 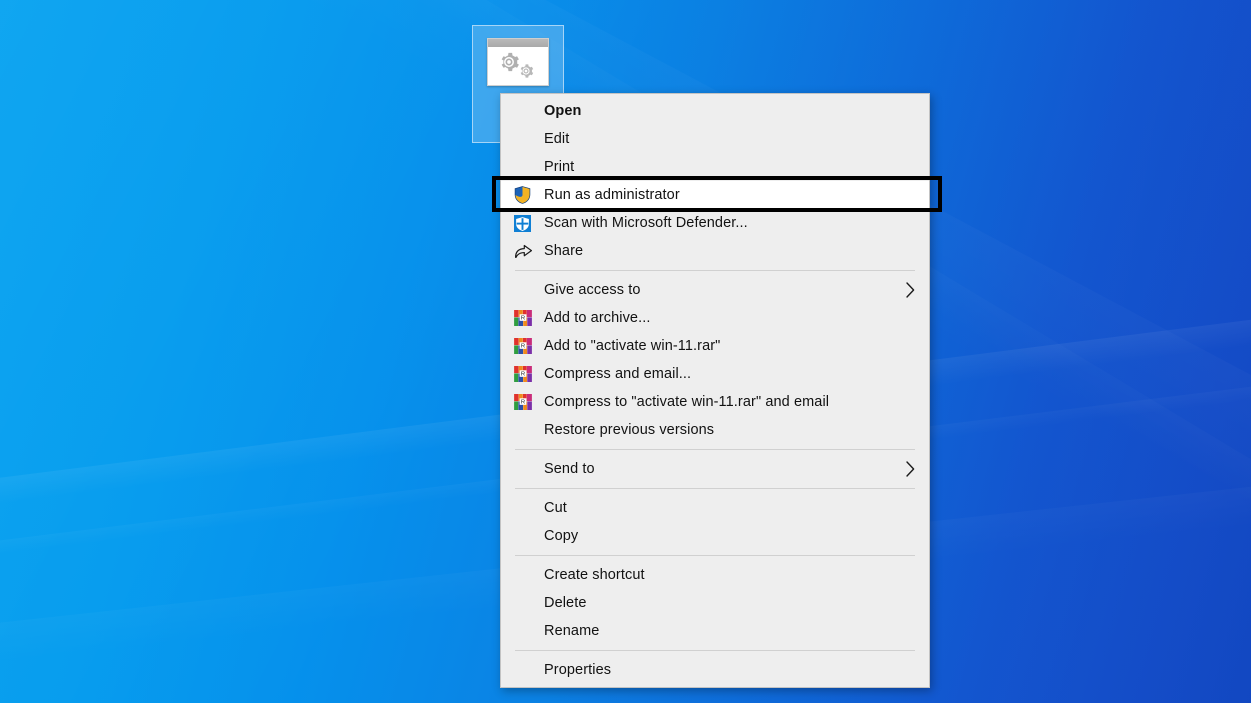 I want to click on menu-item-label: Share, so click(x=564, y=250).